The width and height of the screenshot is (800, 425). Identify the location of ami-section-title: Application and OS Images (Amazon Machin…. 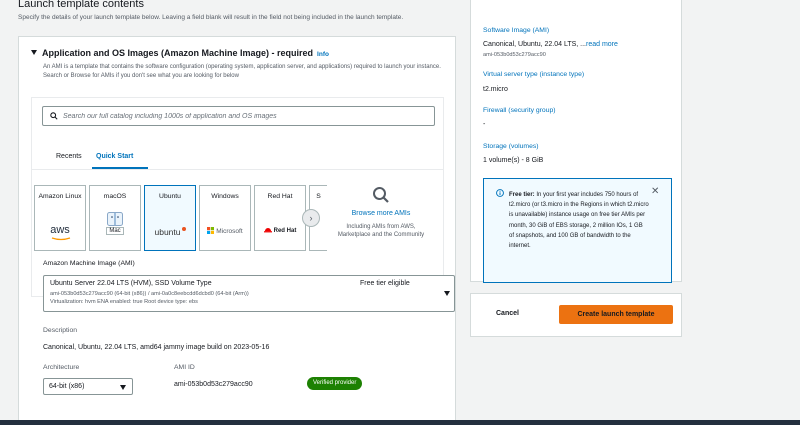
(178, 53).